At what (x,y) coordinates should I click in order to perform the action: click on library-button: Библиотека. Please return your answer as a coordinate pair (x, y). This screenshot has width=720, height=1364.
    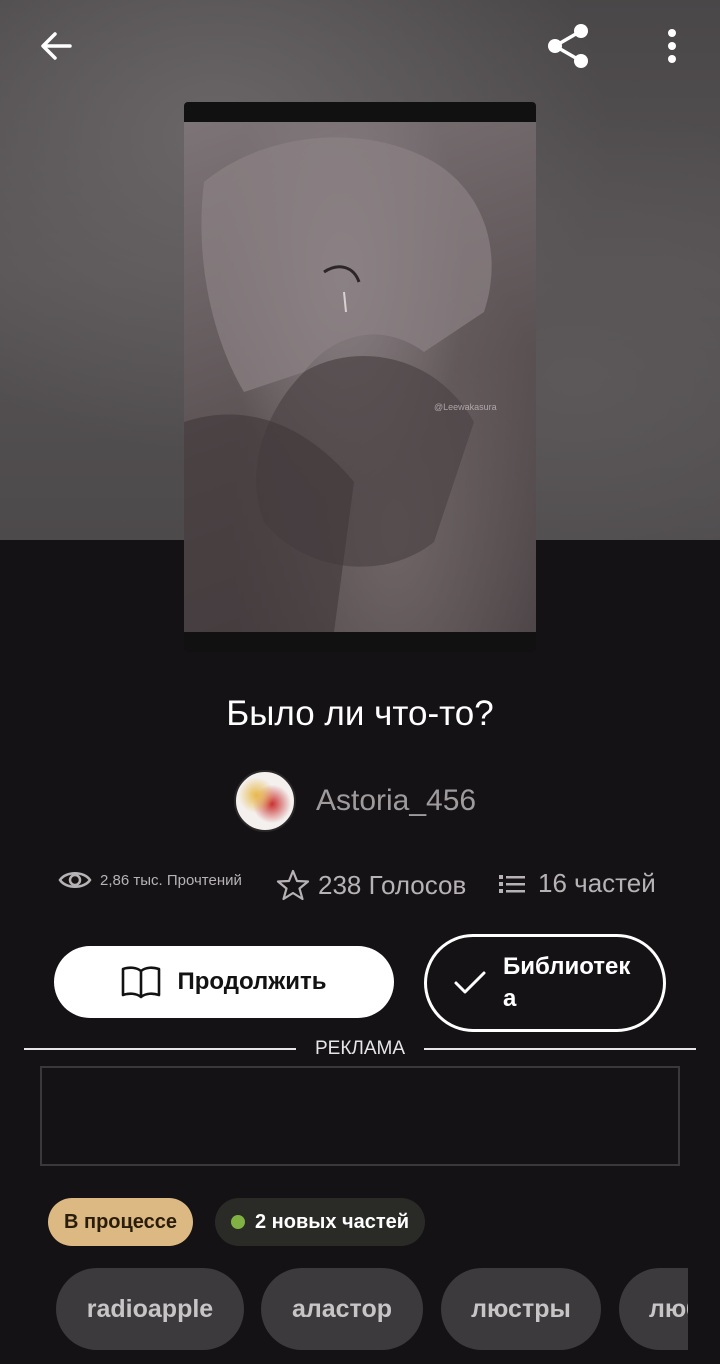
    Looking at the image, I should click on (545, 983).